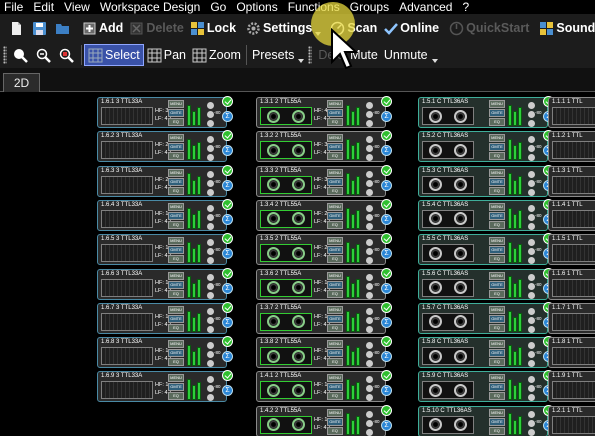 Image resolution: width=595 pixels, height=436 pixels. What do you see at coordinates (571, 284) in the screenshot?
I see `amplifier-panel: 1.1.6 1 TTLMENUGMTEEQ-80Σ` at bounding box center [571, 284].